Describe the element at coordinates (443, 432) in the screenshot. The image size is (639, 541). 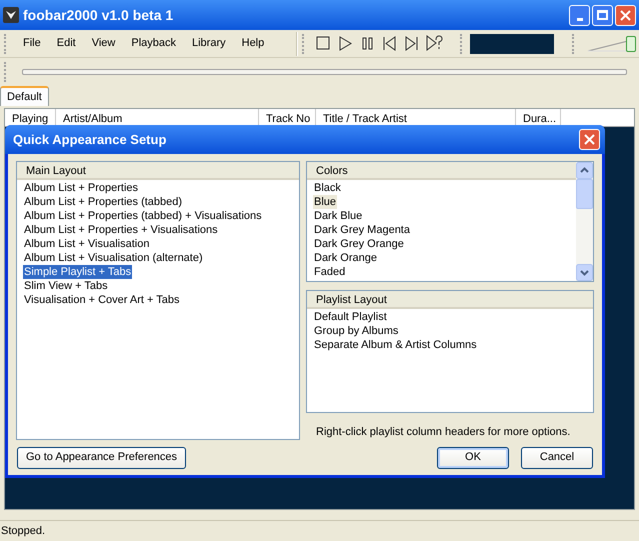
I see `hint-text: Right-click playlist column headers for more options.` at that location.